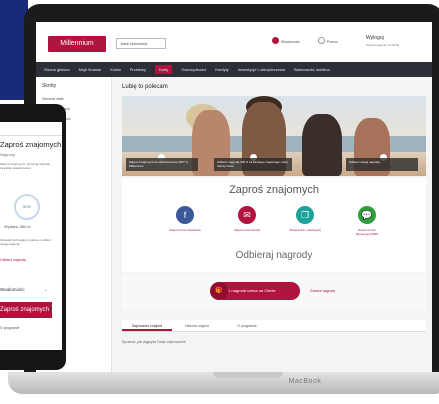 The width and height of the screenshot is (439, 404). I want to click on account-select: Jakub Malinowski, so click(141, 43).